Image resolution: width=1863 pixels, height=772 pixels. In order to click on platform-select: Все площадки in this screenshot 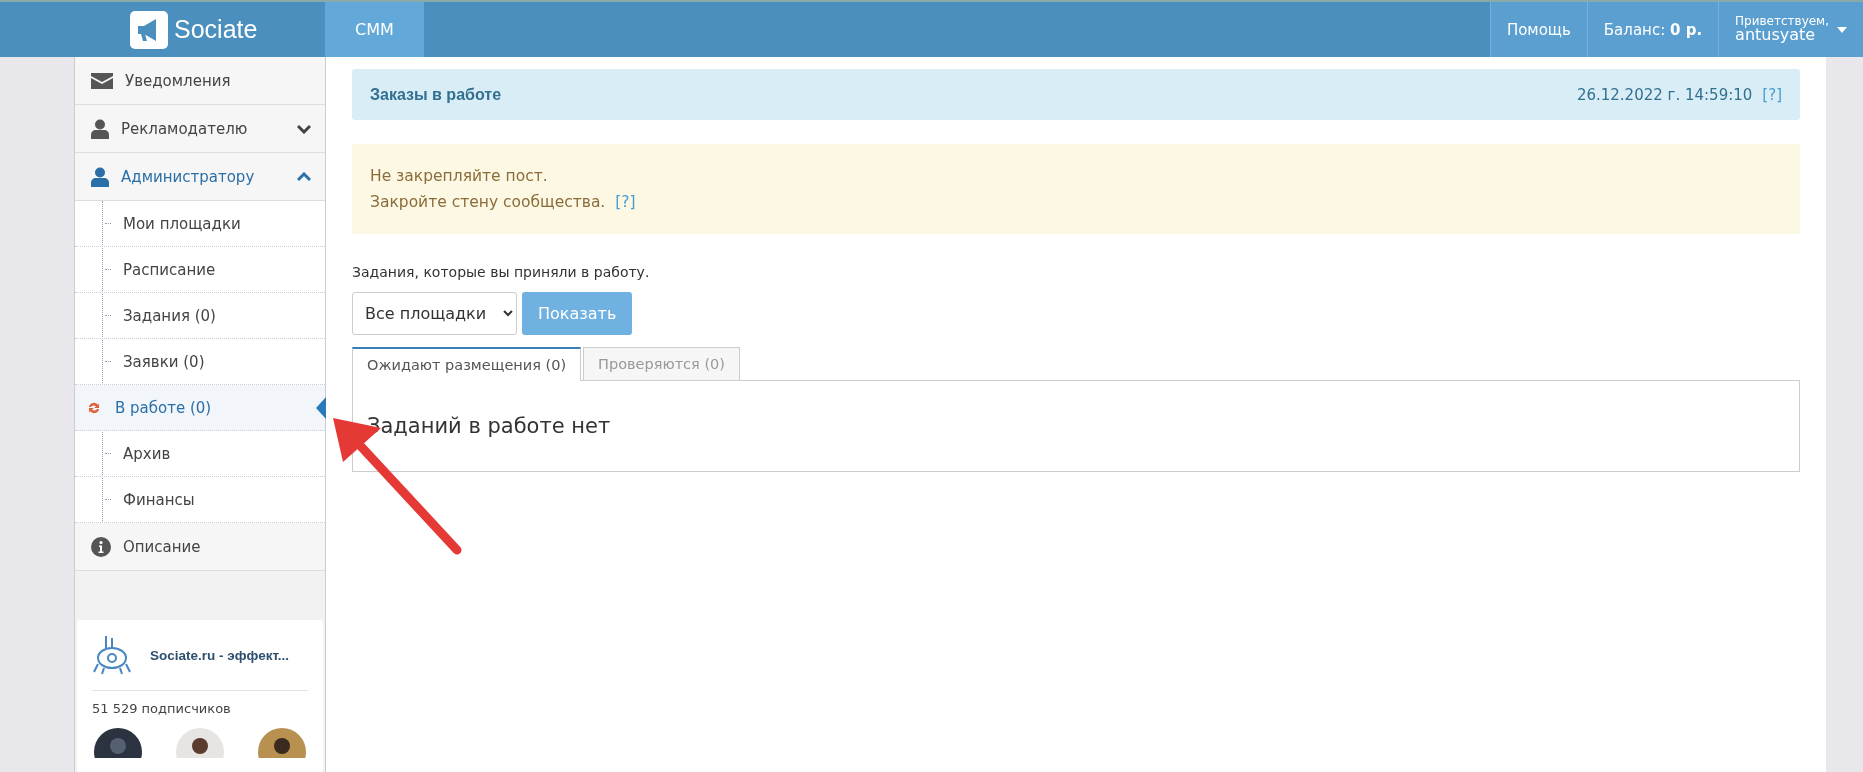, I will do `click(434, 313)`.